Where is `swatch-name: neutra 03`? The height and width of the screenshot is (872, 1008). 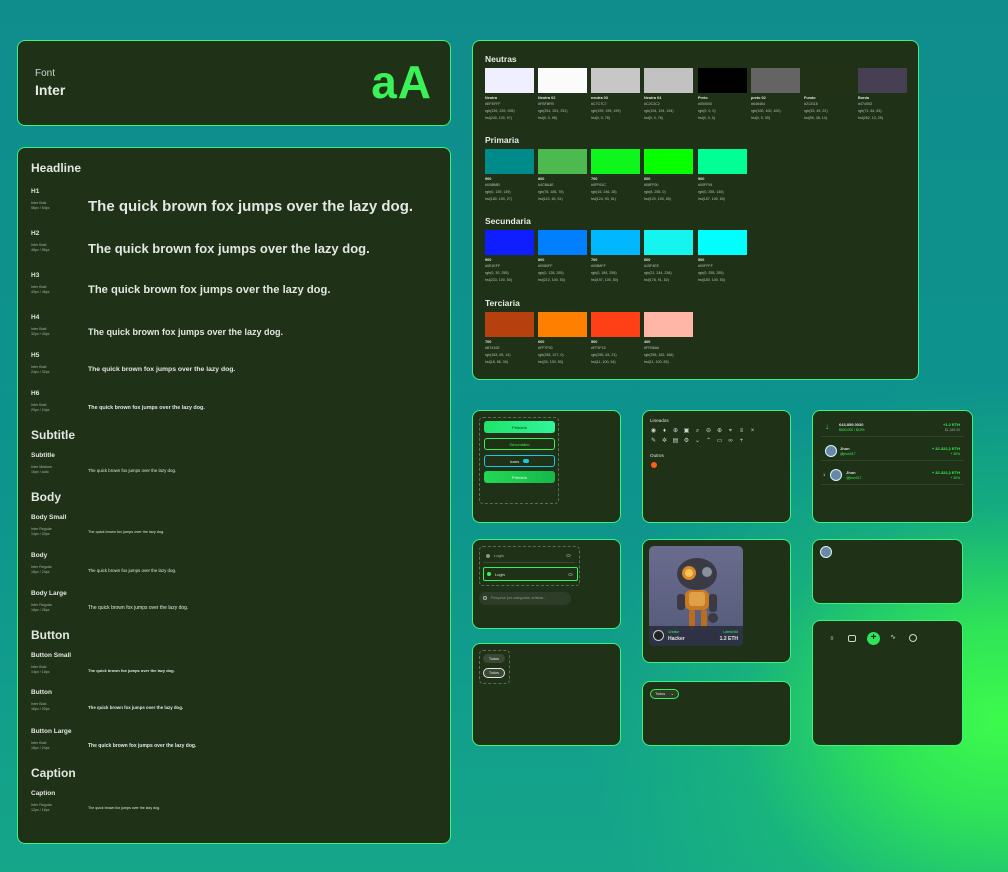 swatch-name: neutra 03 is located at coordinates (599, 98).